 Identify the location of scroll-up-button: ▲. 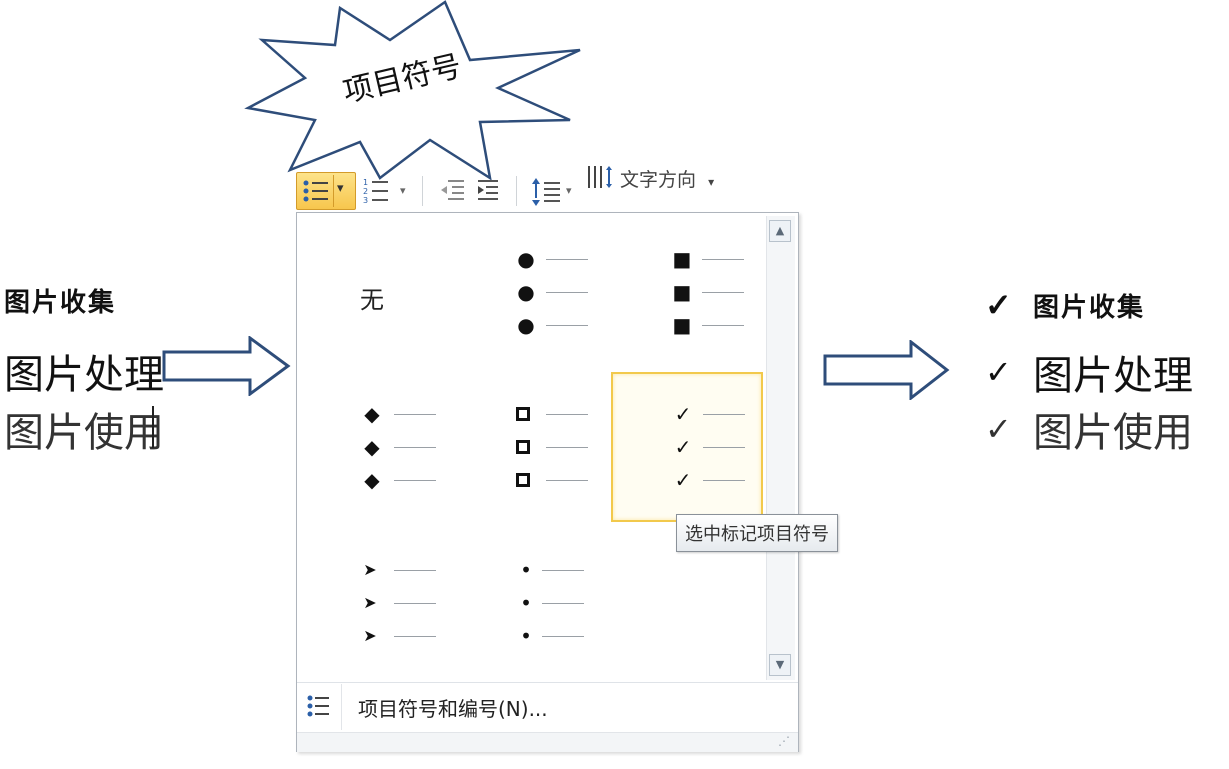
(780, 231).